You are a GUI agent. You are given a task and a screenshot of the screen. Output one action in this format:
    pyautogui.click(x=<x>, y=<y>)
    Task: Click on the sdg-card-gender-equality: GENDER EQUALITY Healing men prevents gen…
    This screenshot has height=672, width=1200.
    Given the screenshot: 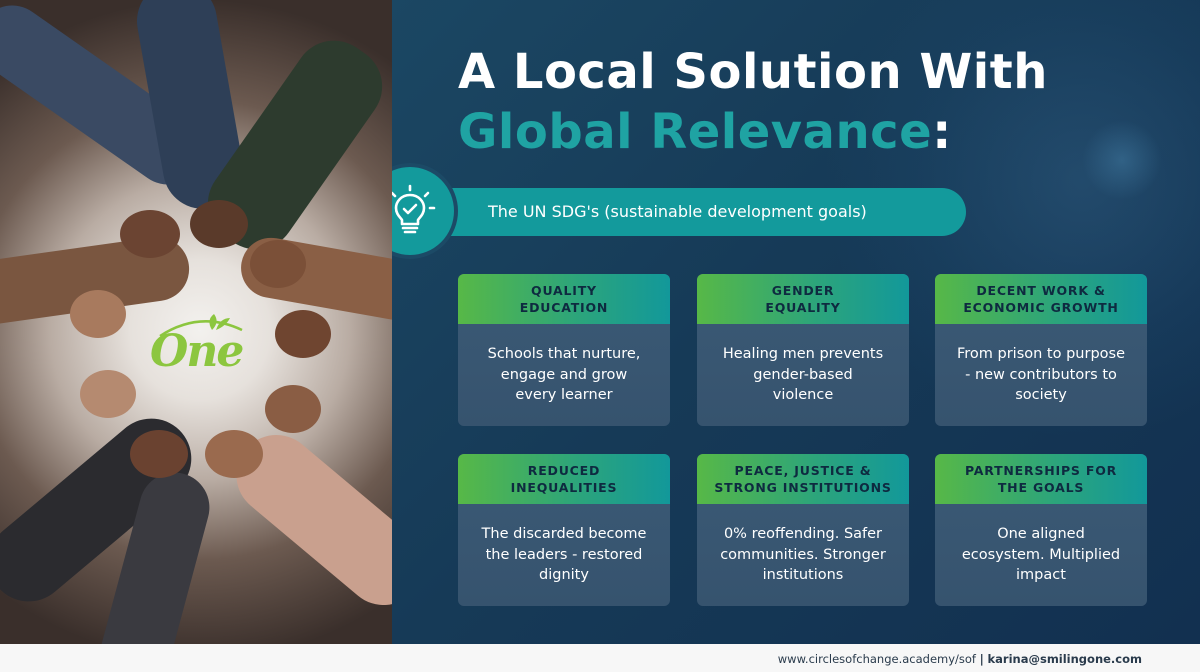 What is the action you would take?
    pyautogui.click(x=803, y=350)
    